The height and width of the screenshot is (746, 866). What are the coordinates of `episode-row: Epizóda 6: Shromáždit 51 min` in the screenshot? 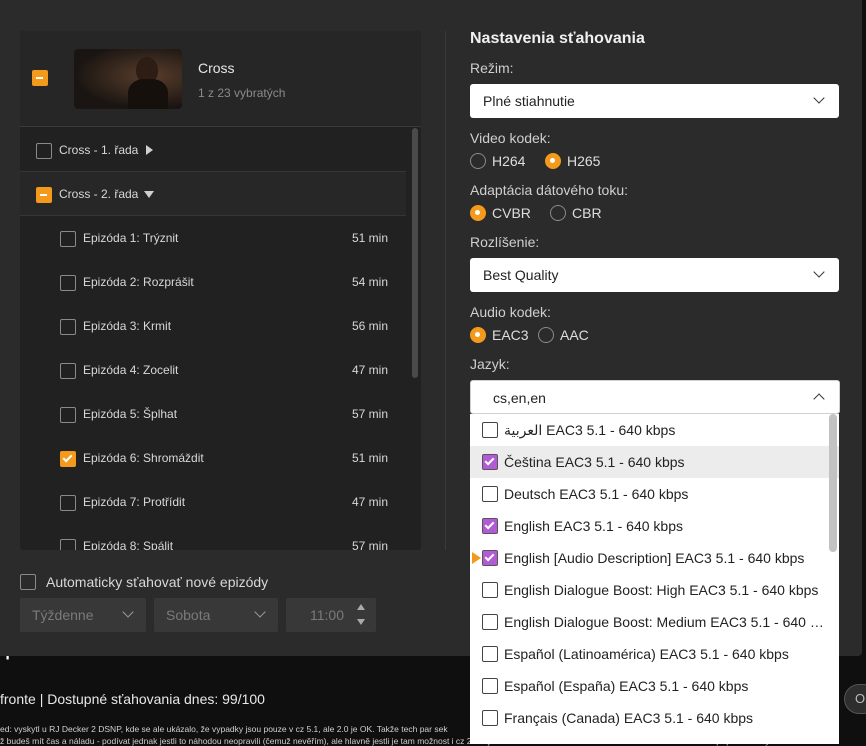 It's located at (213, 458).